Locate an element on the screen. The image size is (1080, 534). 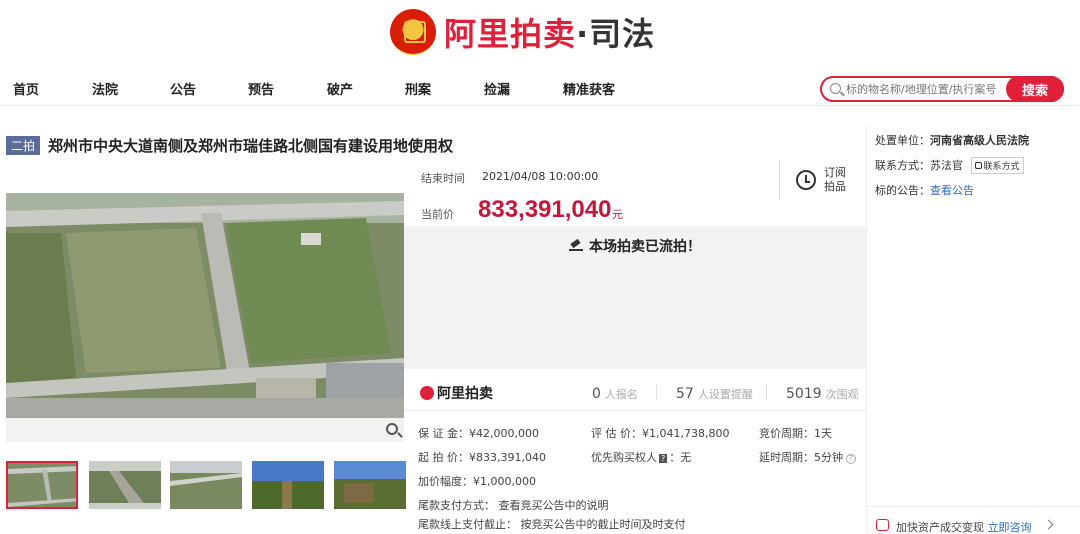
tail-payment-deadline: 尾款线上支付截止： 按竞买公告中的截止时间及时支付 is located at coordinates (552, 524).